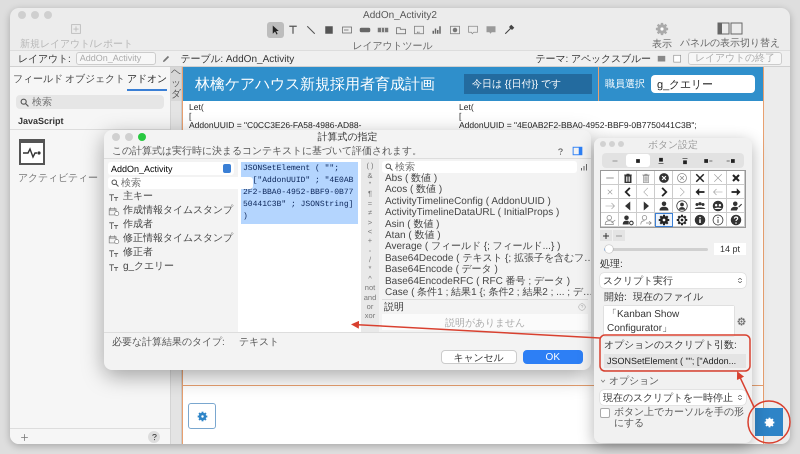 This screenshot has height=454, width=800. I want to click on panel-toggle-icon, so click(730, 28).